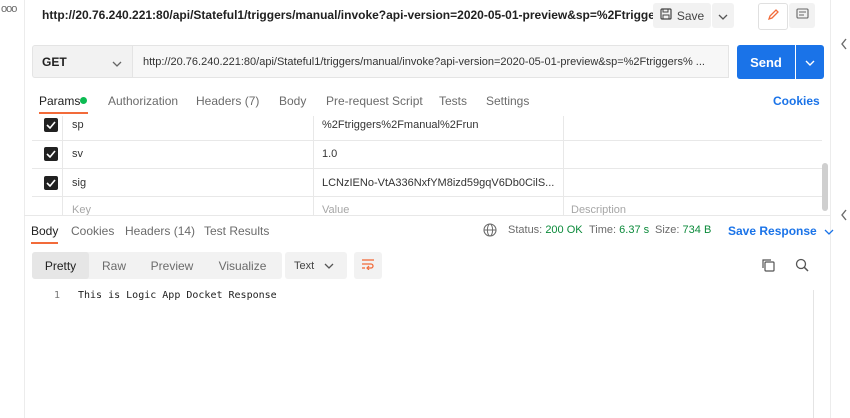  Describe the element at coordinates (525, 230) in the screenshot. I see `status-label: Status:` at that location.